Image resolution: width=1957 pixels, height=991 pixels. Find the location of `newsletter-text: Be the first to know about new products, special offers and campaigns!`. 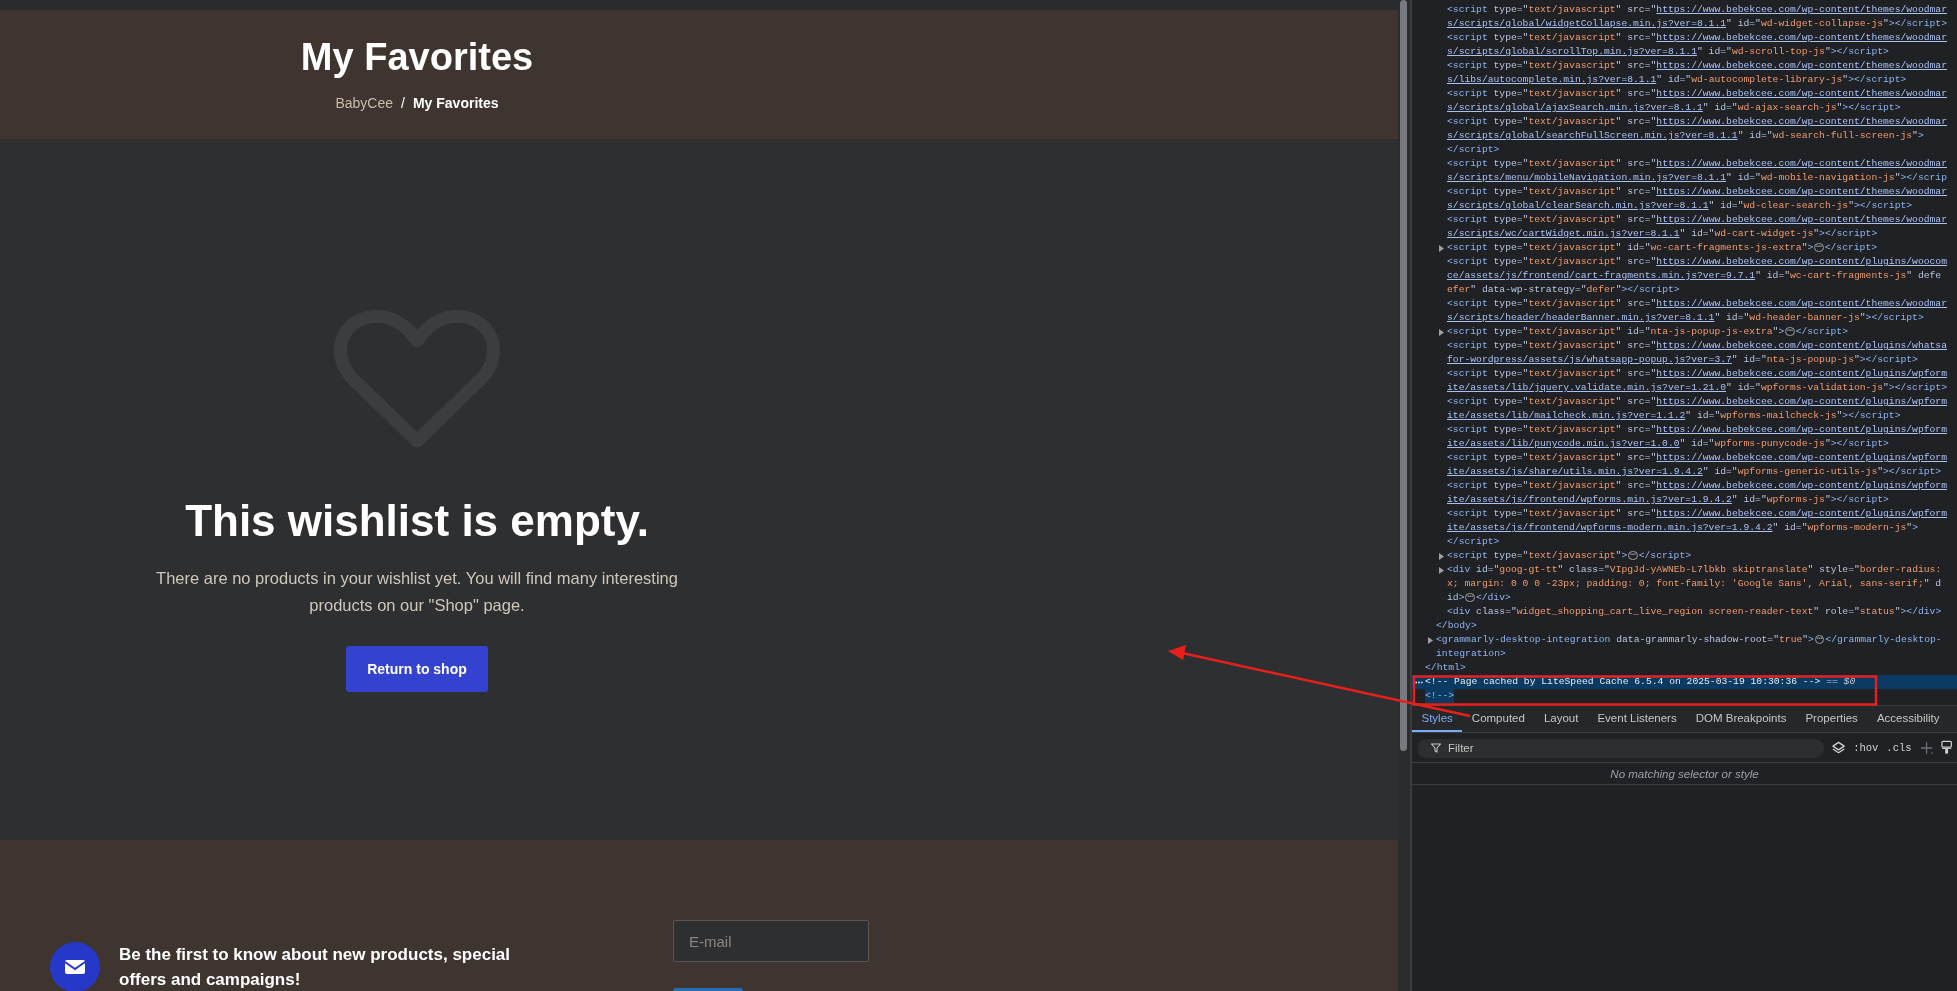

newsletter-text: Be the first to know about new products, special offers and campaigns! is located at coordinates (315, 967).